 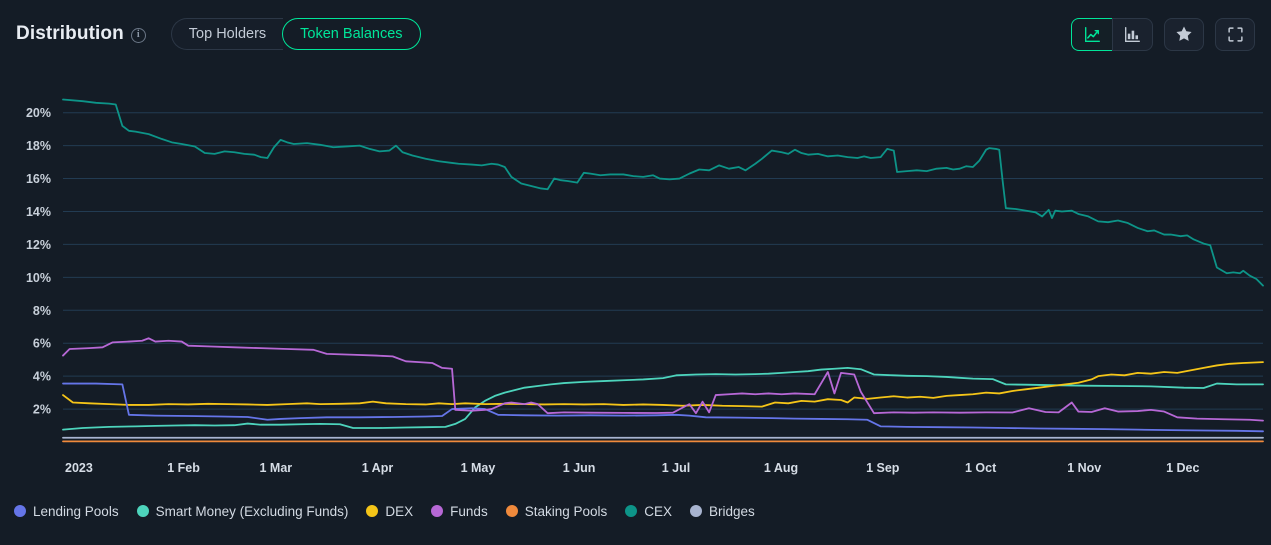 What do you see at coordinates (579, 468) in the screenshot?
I see `x-axis-tick-label: 1 Jun` at bounding box center [579, 468].